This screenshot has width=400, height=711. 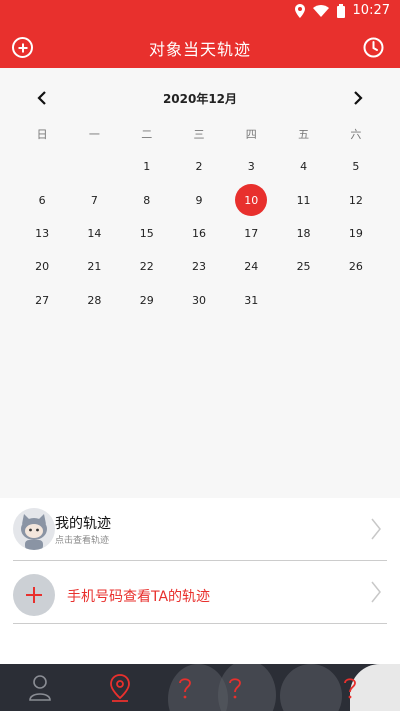 I want to click on calendar-day: 25, so click(x=303, y=266).